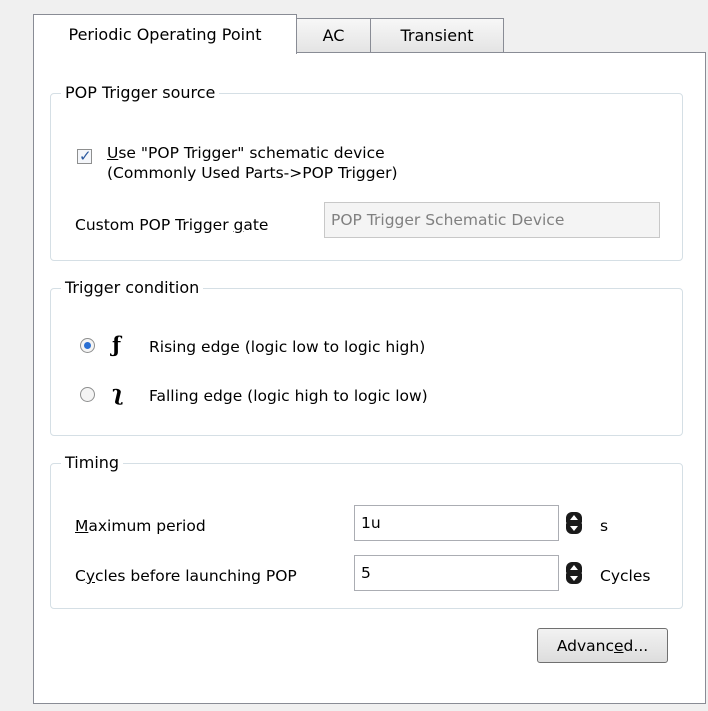 The image size is (708, 711). I want to click on cycles-before-launch-label: Cycles before launching POP, so click(186, 576).